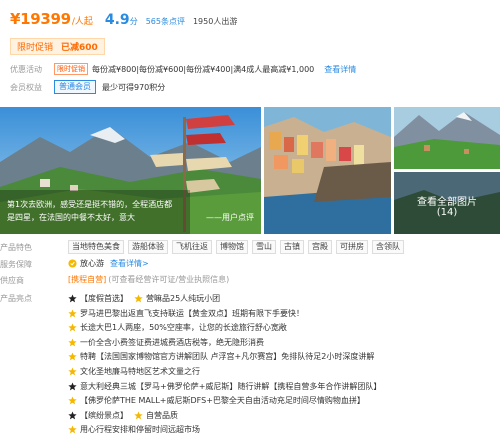  What do you see at coordinates (12, 280) in the screenshot?
I see `supplier-label: 供应商` at bounding box center [12, 280].